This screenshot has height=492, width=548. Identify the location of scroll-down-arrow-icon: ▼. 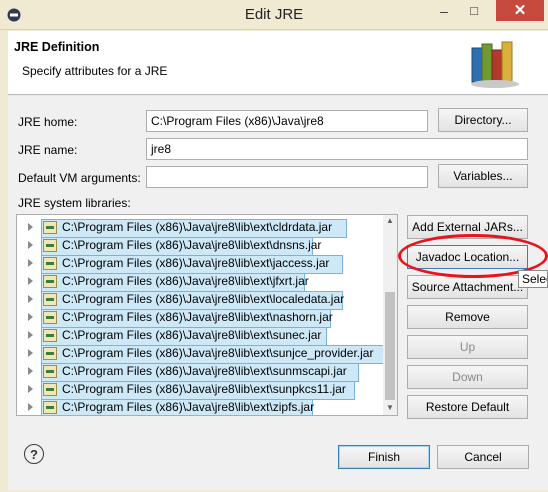
(390, 408).